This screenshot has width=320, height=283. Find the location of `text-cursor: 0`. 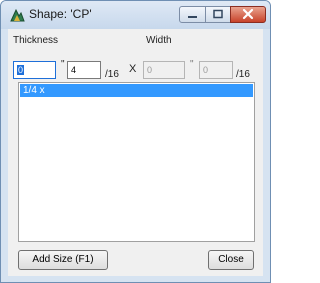

text-cursor: 0 is located at coordinates (21, 70).